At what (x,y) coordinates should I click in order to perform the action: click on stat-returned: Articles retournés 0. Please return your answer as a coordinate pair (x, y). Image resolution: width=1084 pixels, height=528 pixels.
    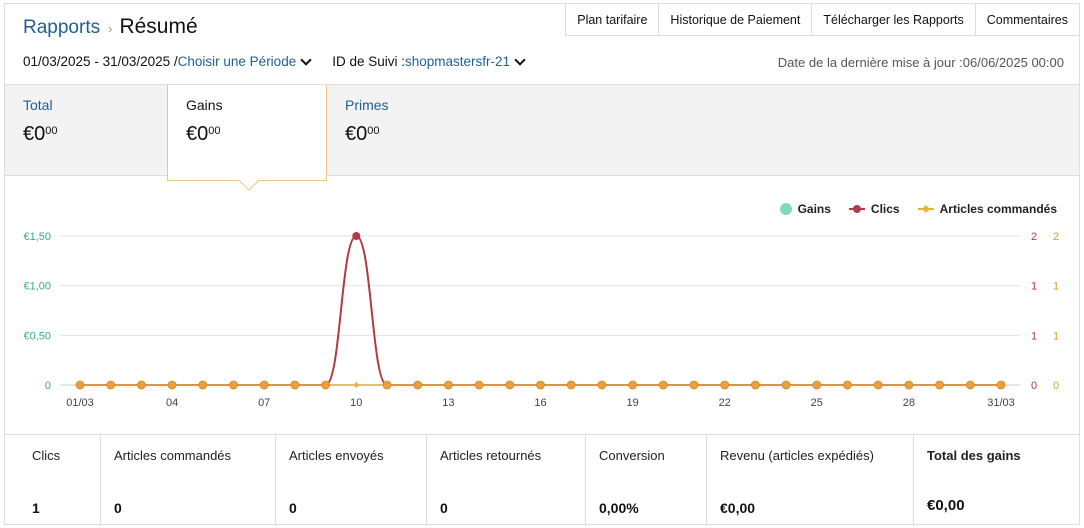
    Looking at the image, I should click on (506, 480).